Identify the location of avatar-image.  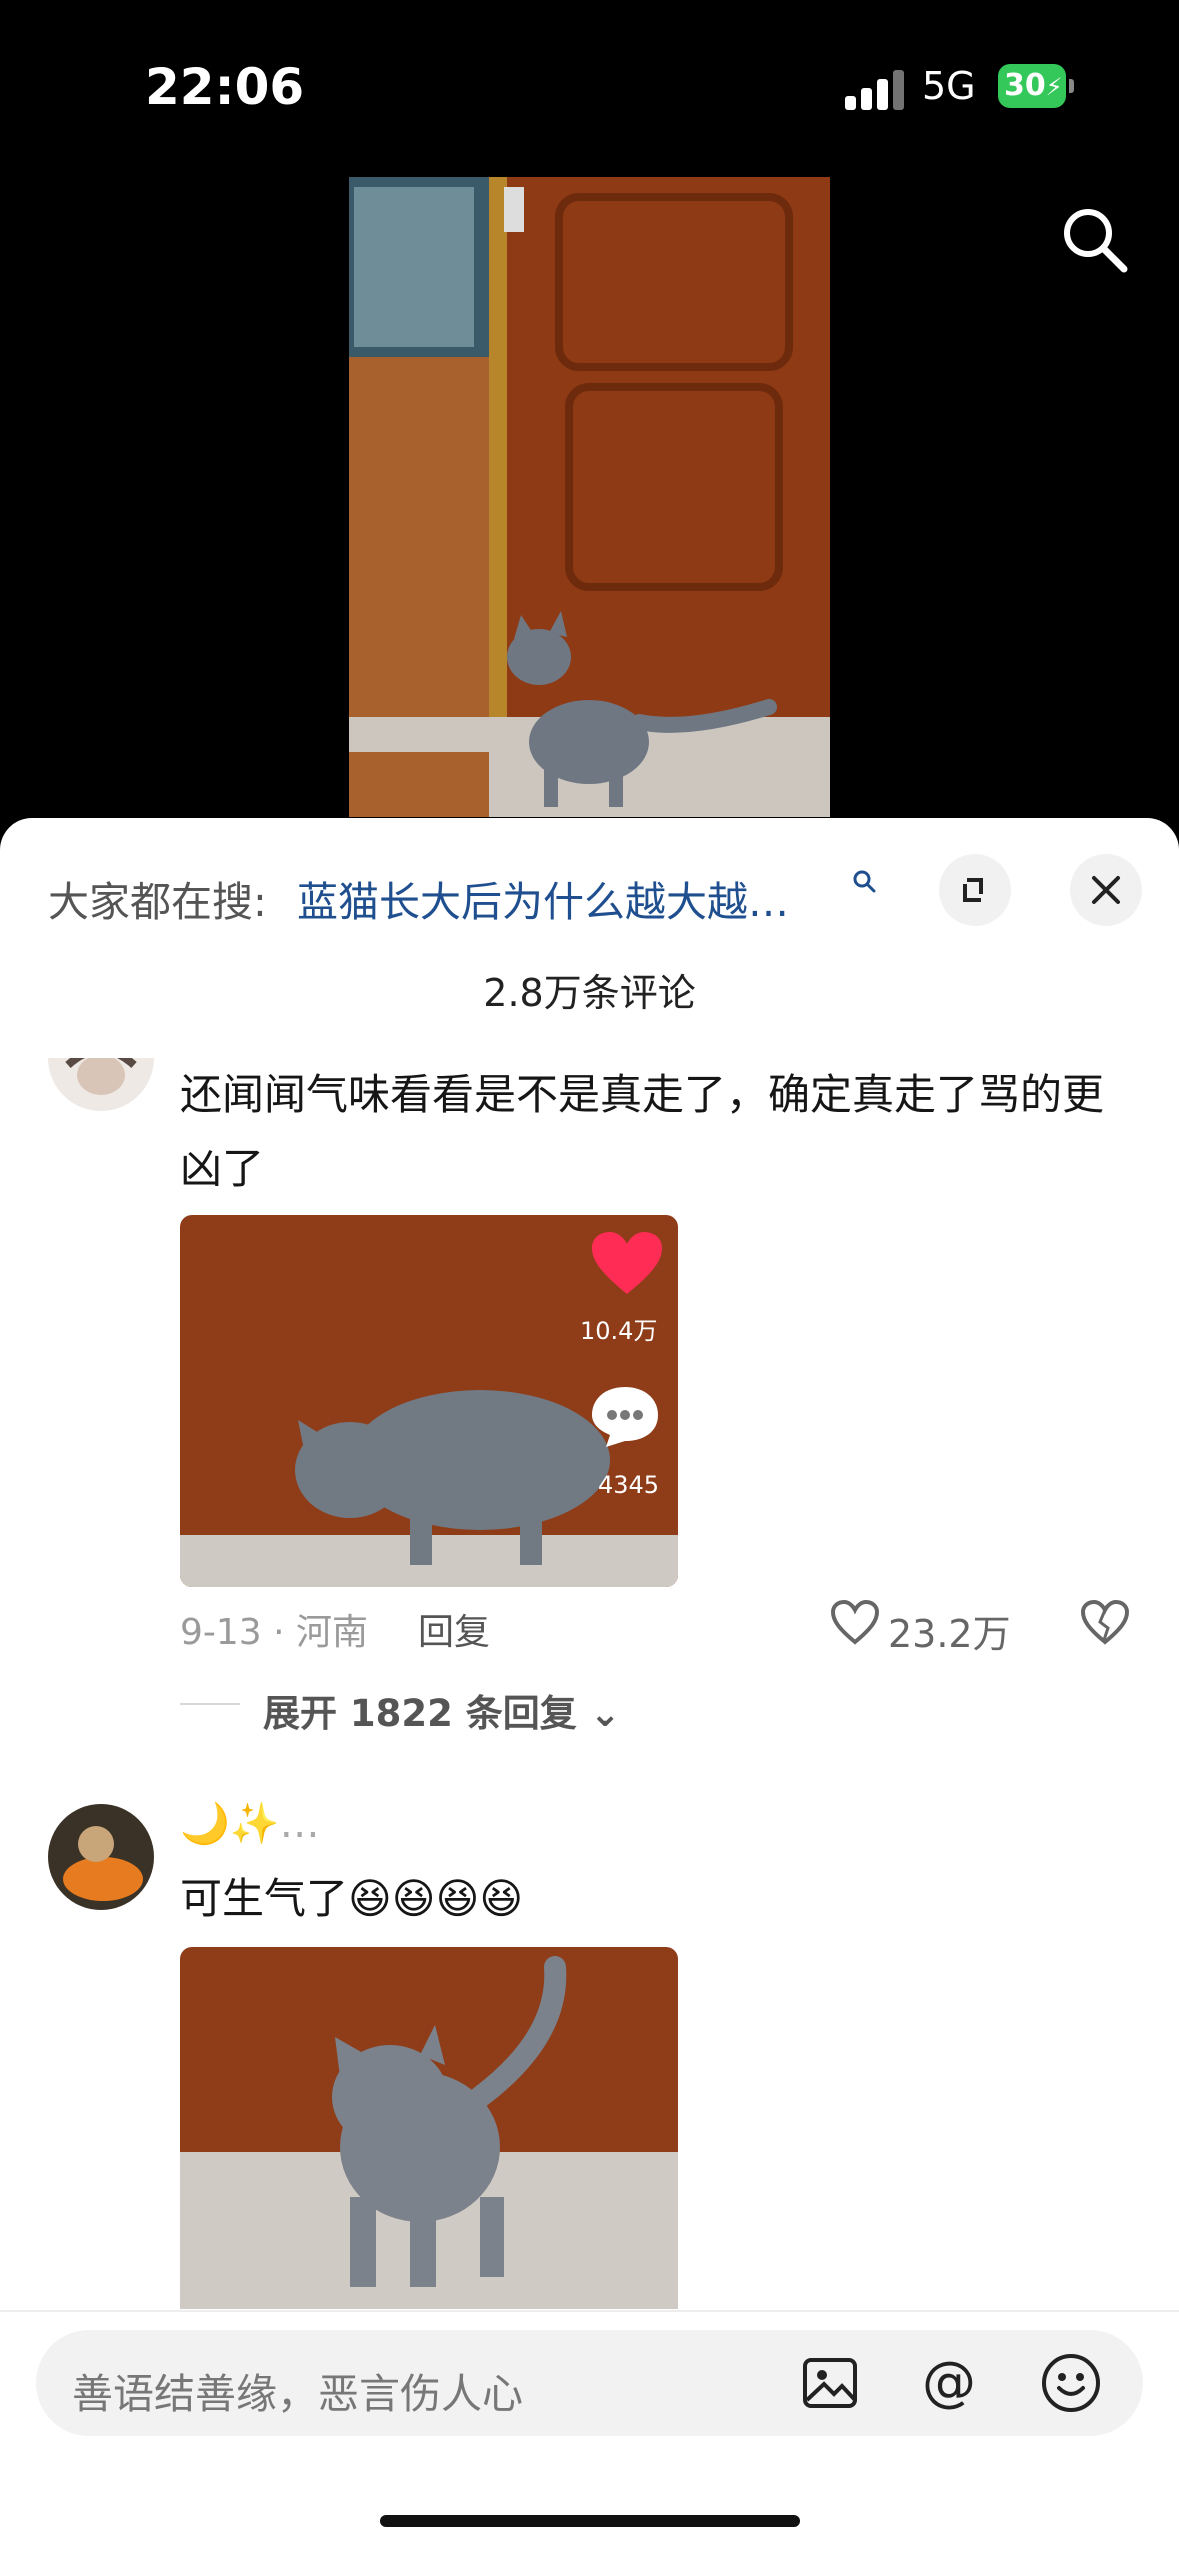
(101, 1857).